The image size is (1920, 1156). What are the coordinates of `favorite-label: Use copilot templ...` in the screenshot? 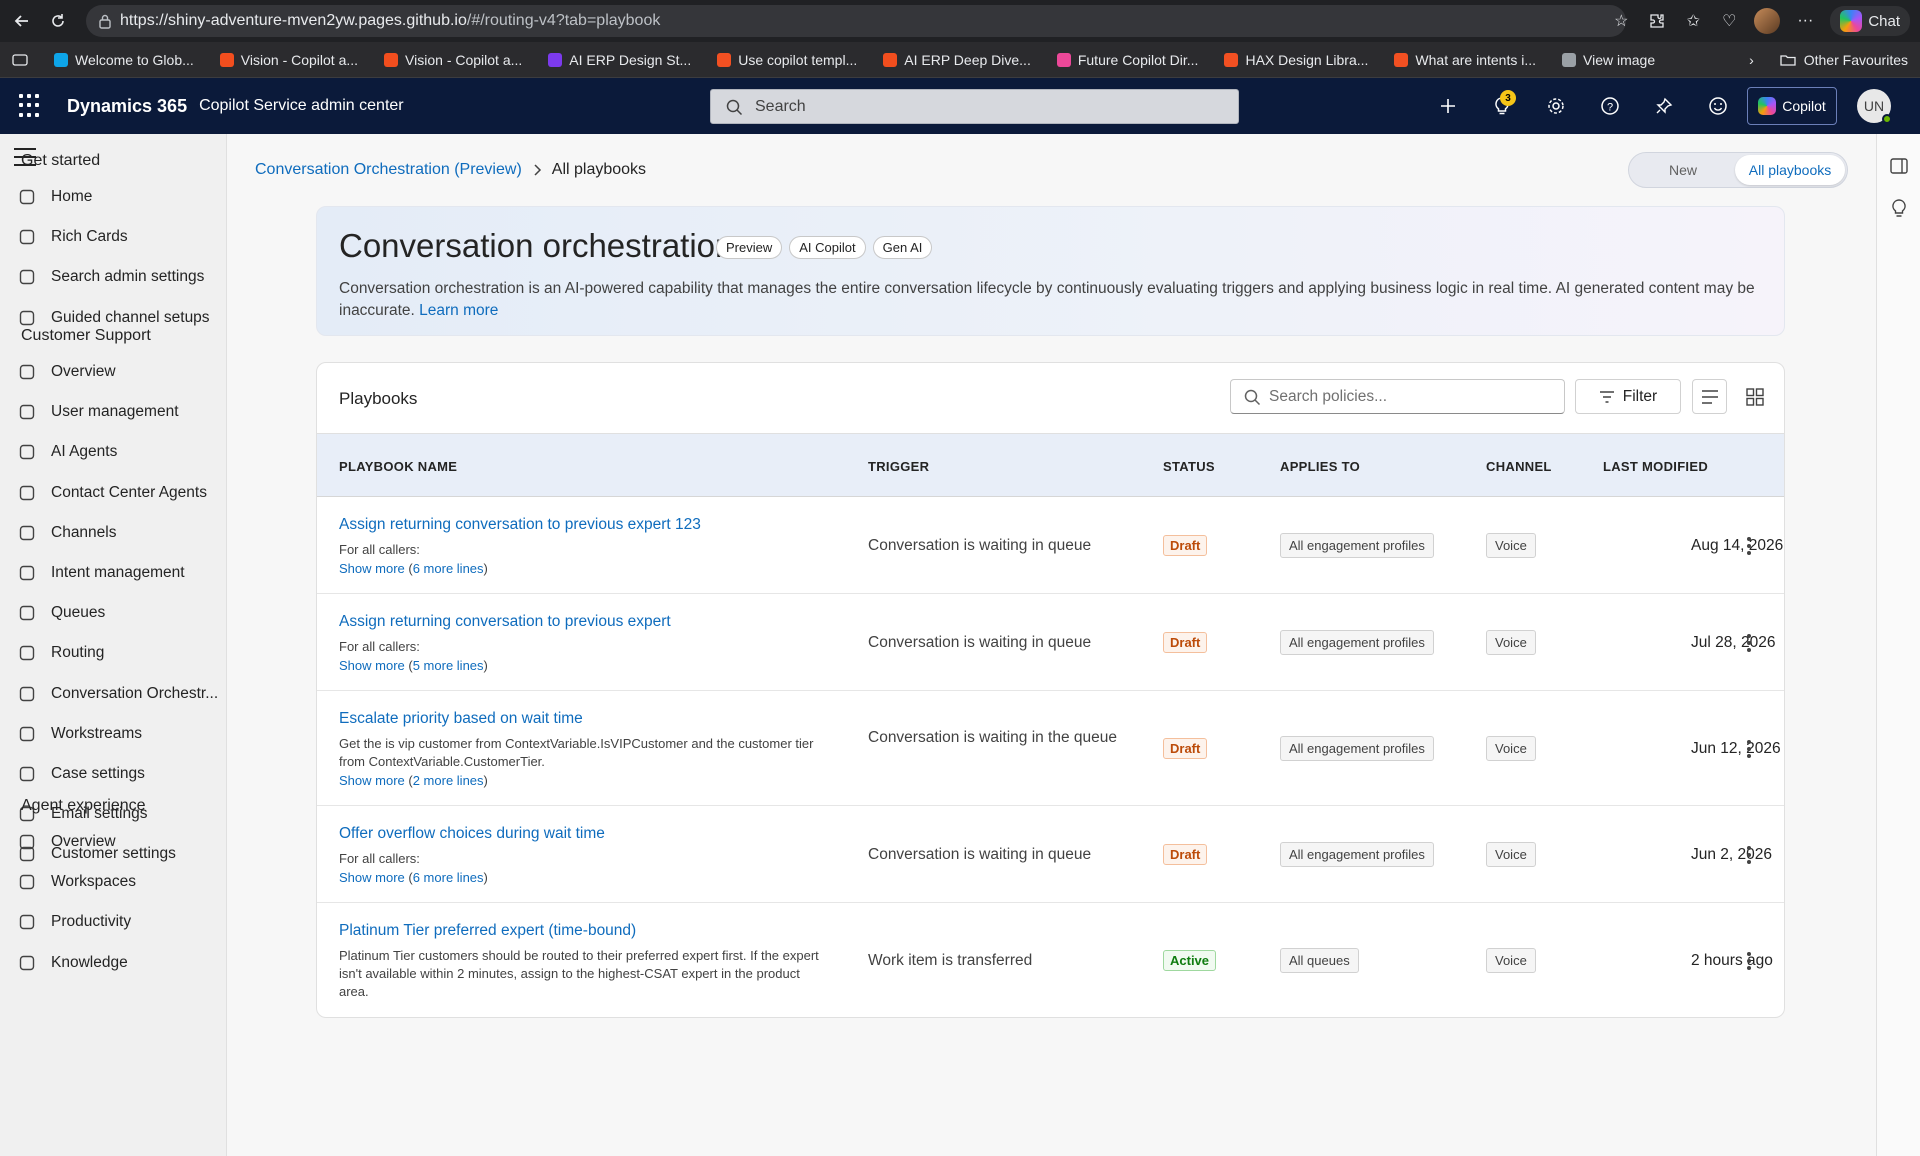 It's located at (798, 59).